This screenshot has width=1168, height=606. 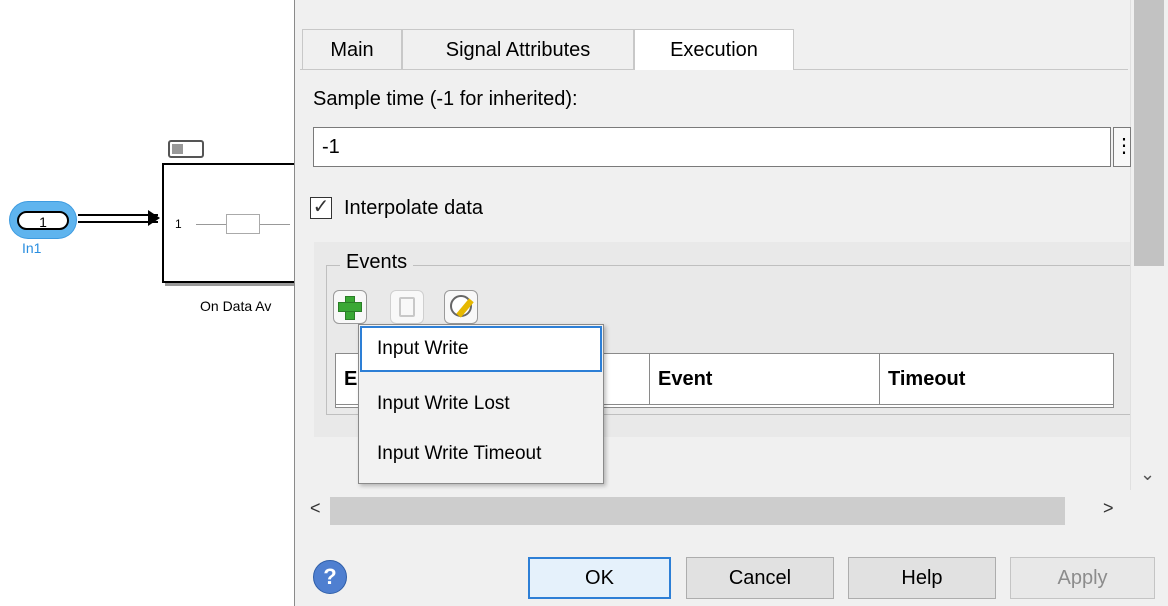 What do you see at coordinates (599, 578) in the screenshot?
I see `ok-button: OK` at bounding box center [599, 578].